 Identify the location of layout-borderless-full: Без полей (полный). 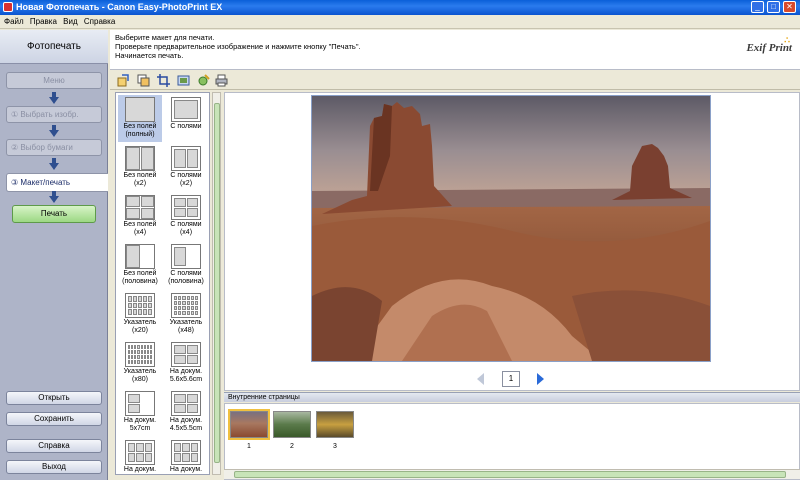
(140, 118).